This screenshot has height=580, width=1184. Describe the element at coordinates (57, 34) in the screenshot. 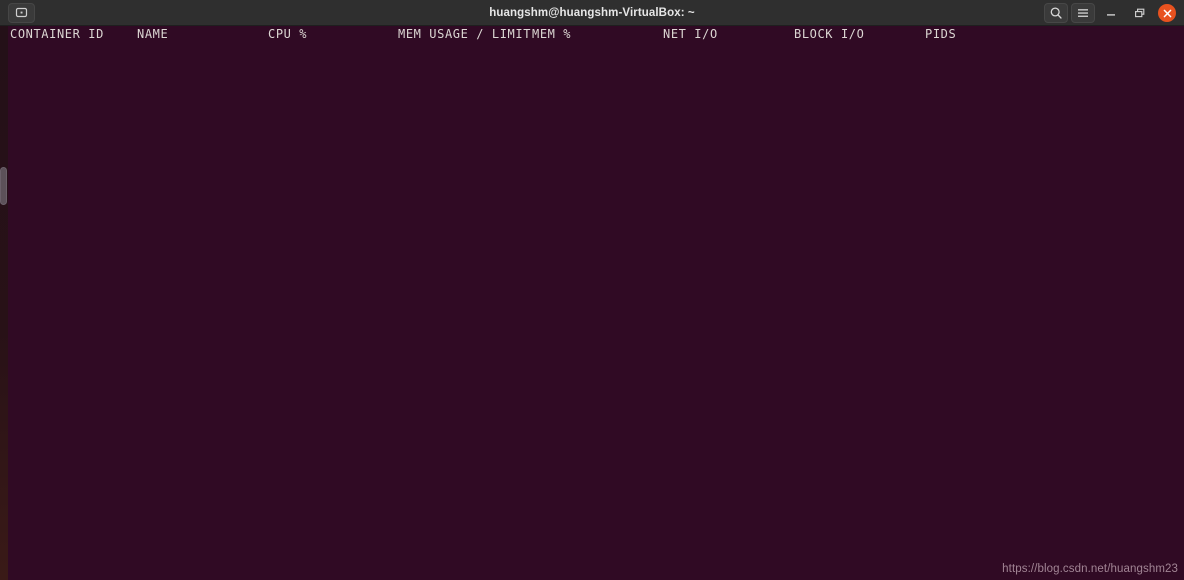

I see `column-header-container-id: CONTAINER ID` at that location.